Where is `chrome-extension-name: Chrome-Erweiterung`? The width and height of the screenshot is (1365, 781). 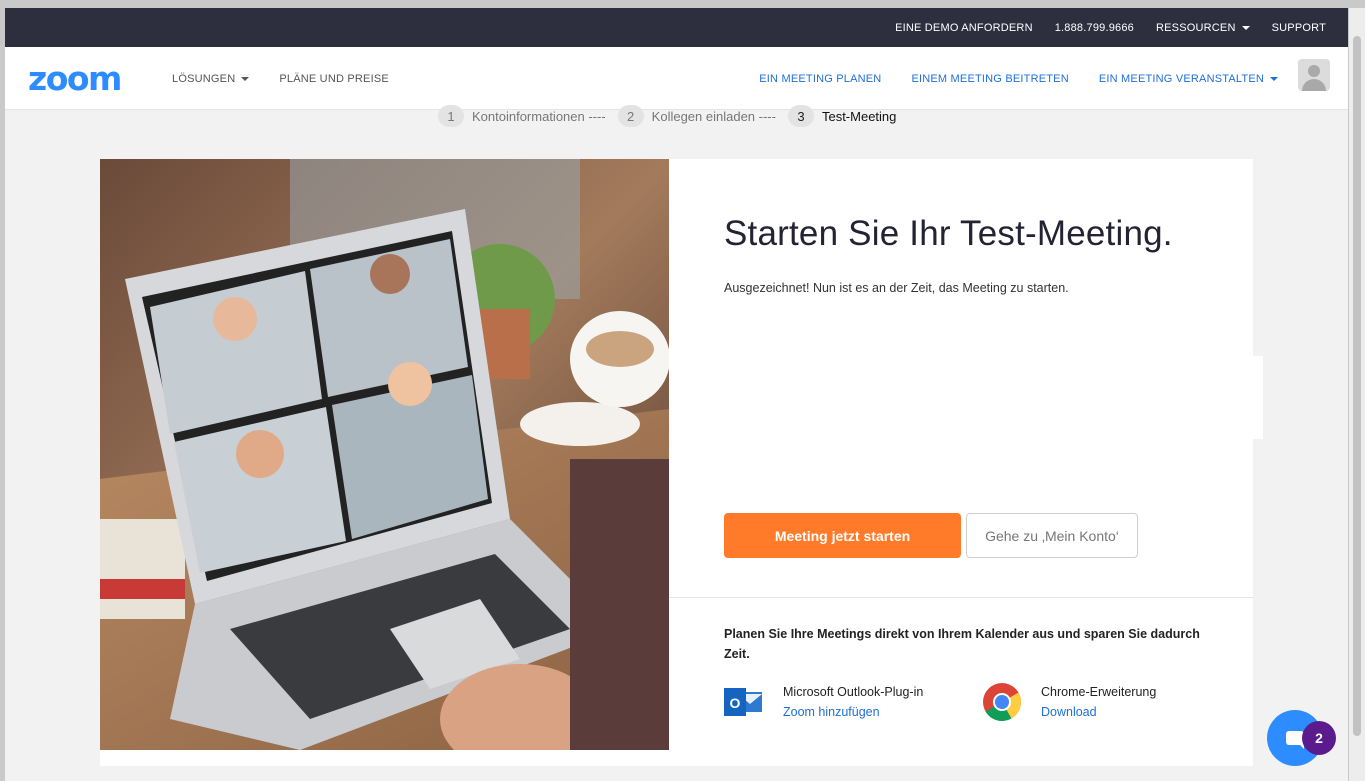
chrome-extension-name: Chrome-Erweiterung is located at coordinates (1099, 692).